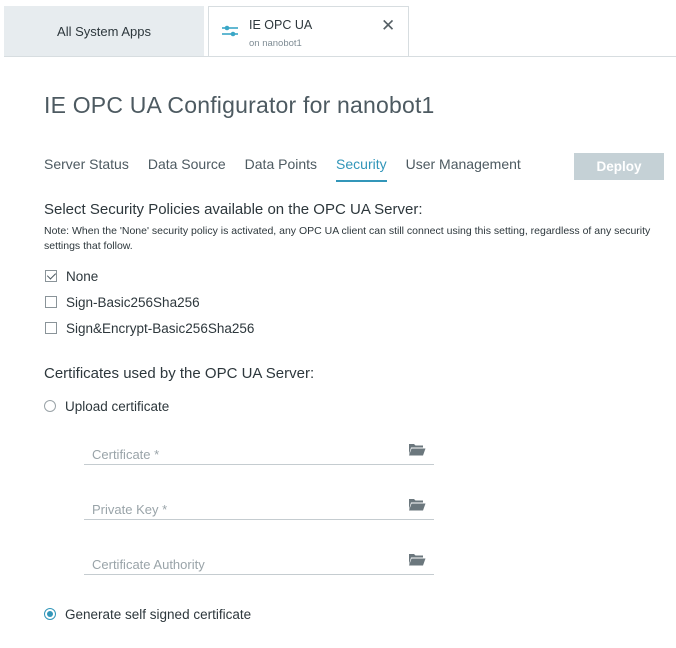  I want to click on tab-bar-divider, so click(340, 56).